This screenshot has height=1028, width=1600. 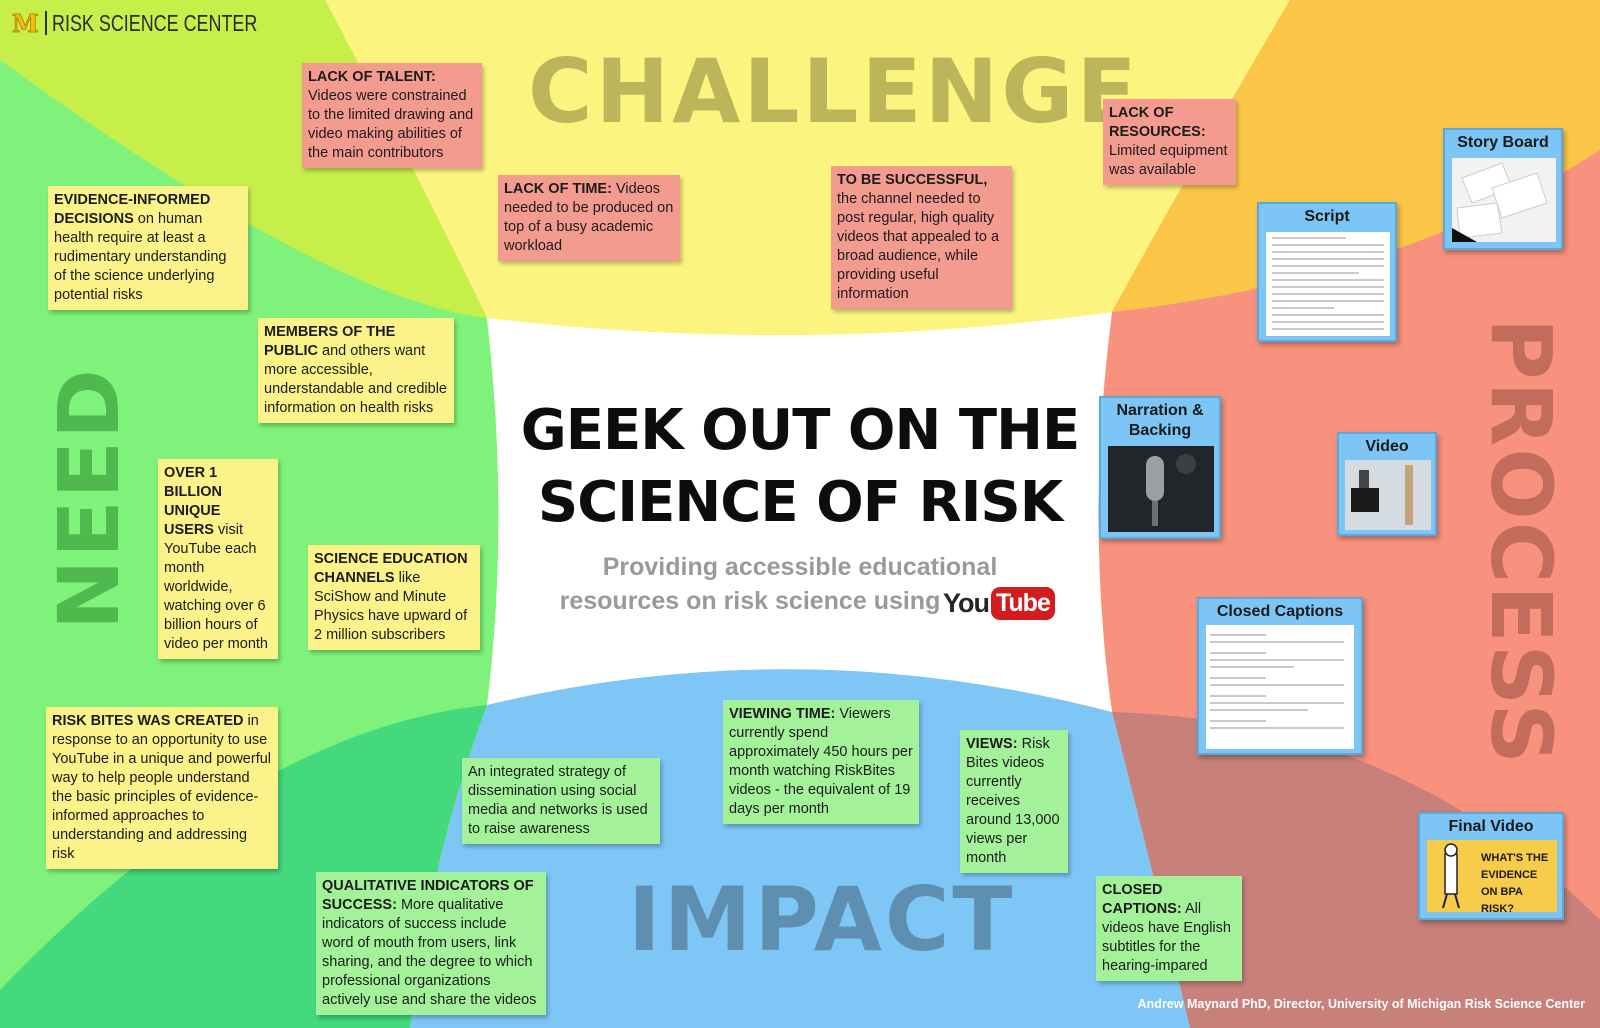 What do you see at coordinates (1327, 216) in the screenshot?
I see `card-script-title: Script` at bounding box center [1327, 216].